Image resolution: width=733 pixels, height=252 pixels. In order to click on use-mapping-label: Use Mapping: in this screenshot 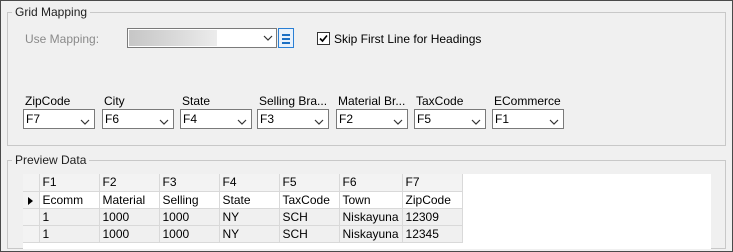, I will do `click(62, 39)`.